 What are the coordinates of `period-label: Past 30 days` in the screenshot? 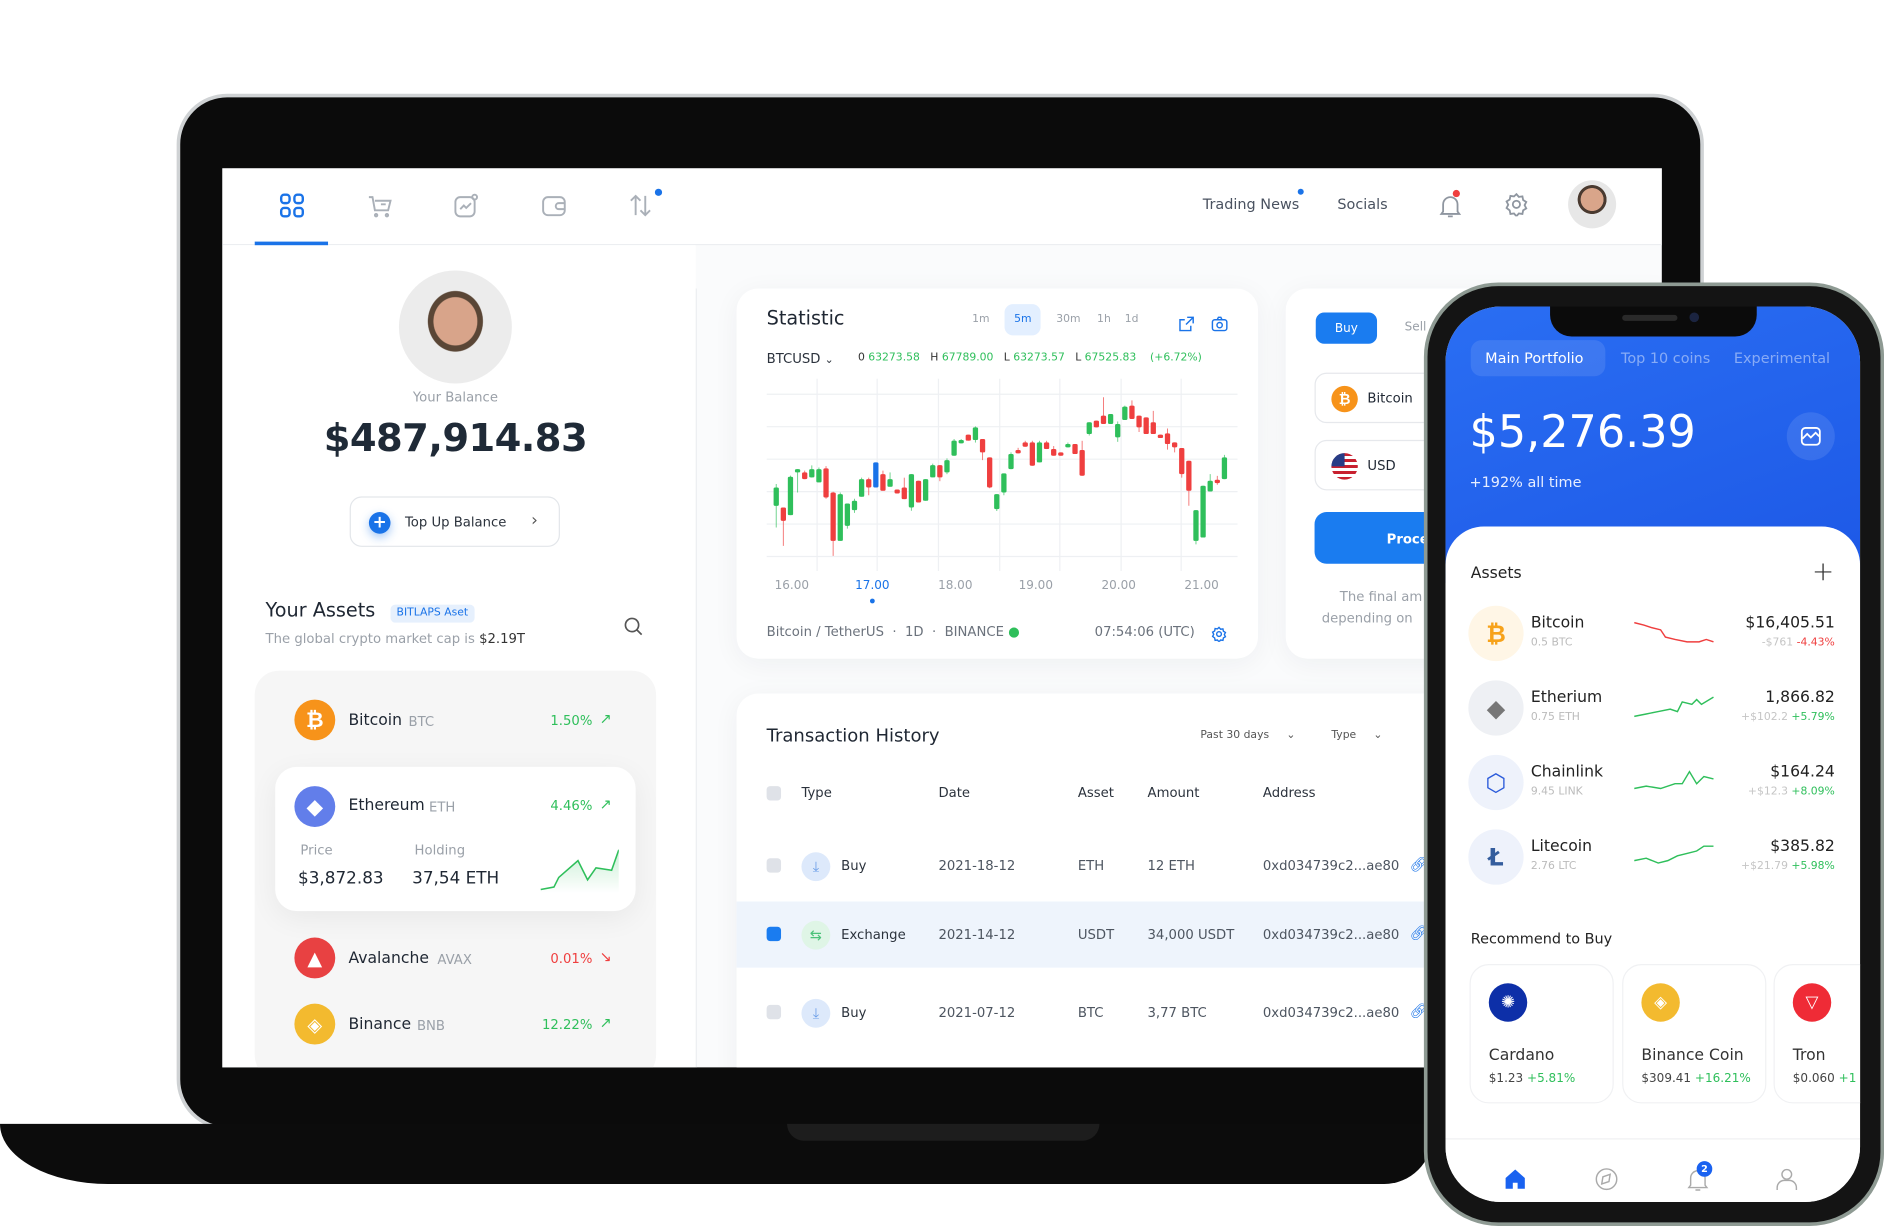 It's located at (1235, 735).